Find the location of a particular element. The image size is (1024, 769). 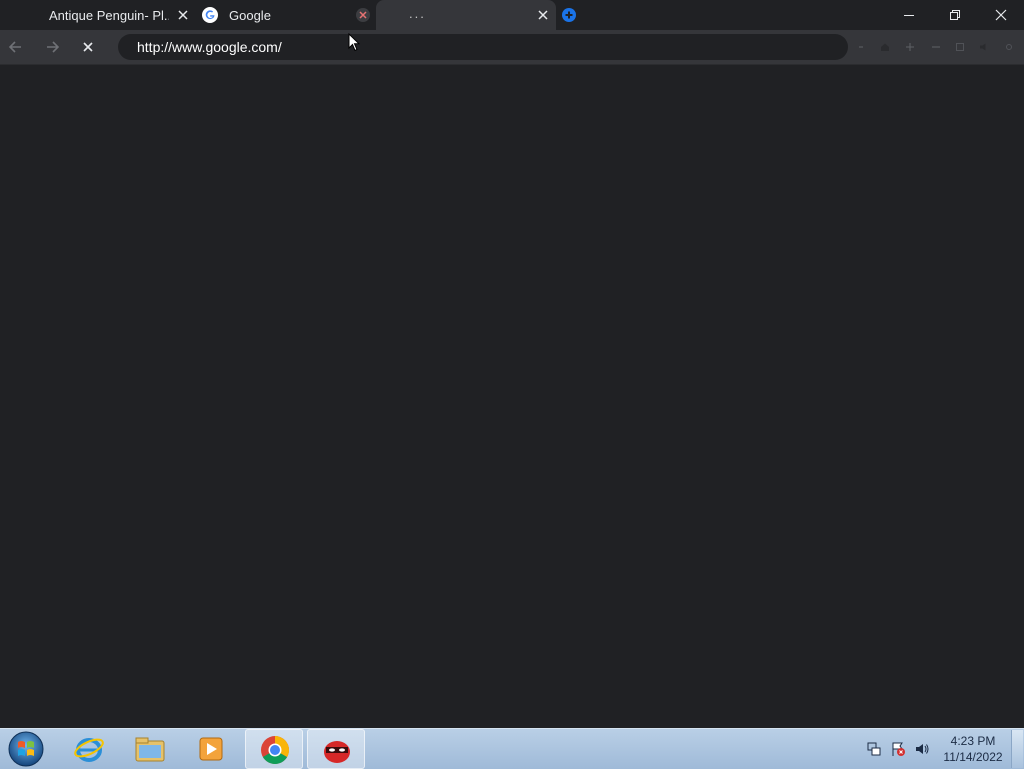

media-player-icon is located at coordinates (211, 749).